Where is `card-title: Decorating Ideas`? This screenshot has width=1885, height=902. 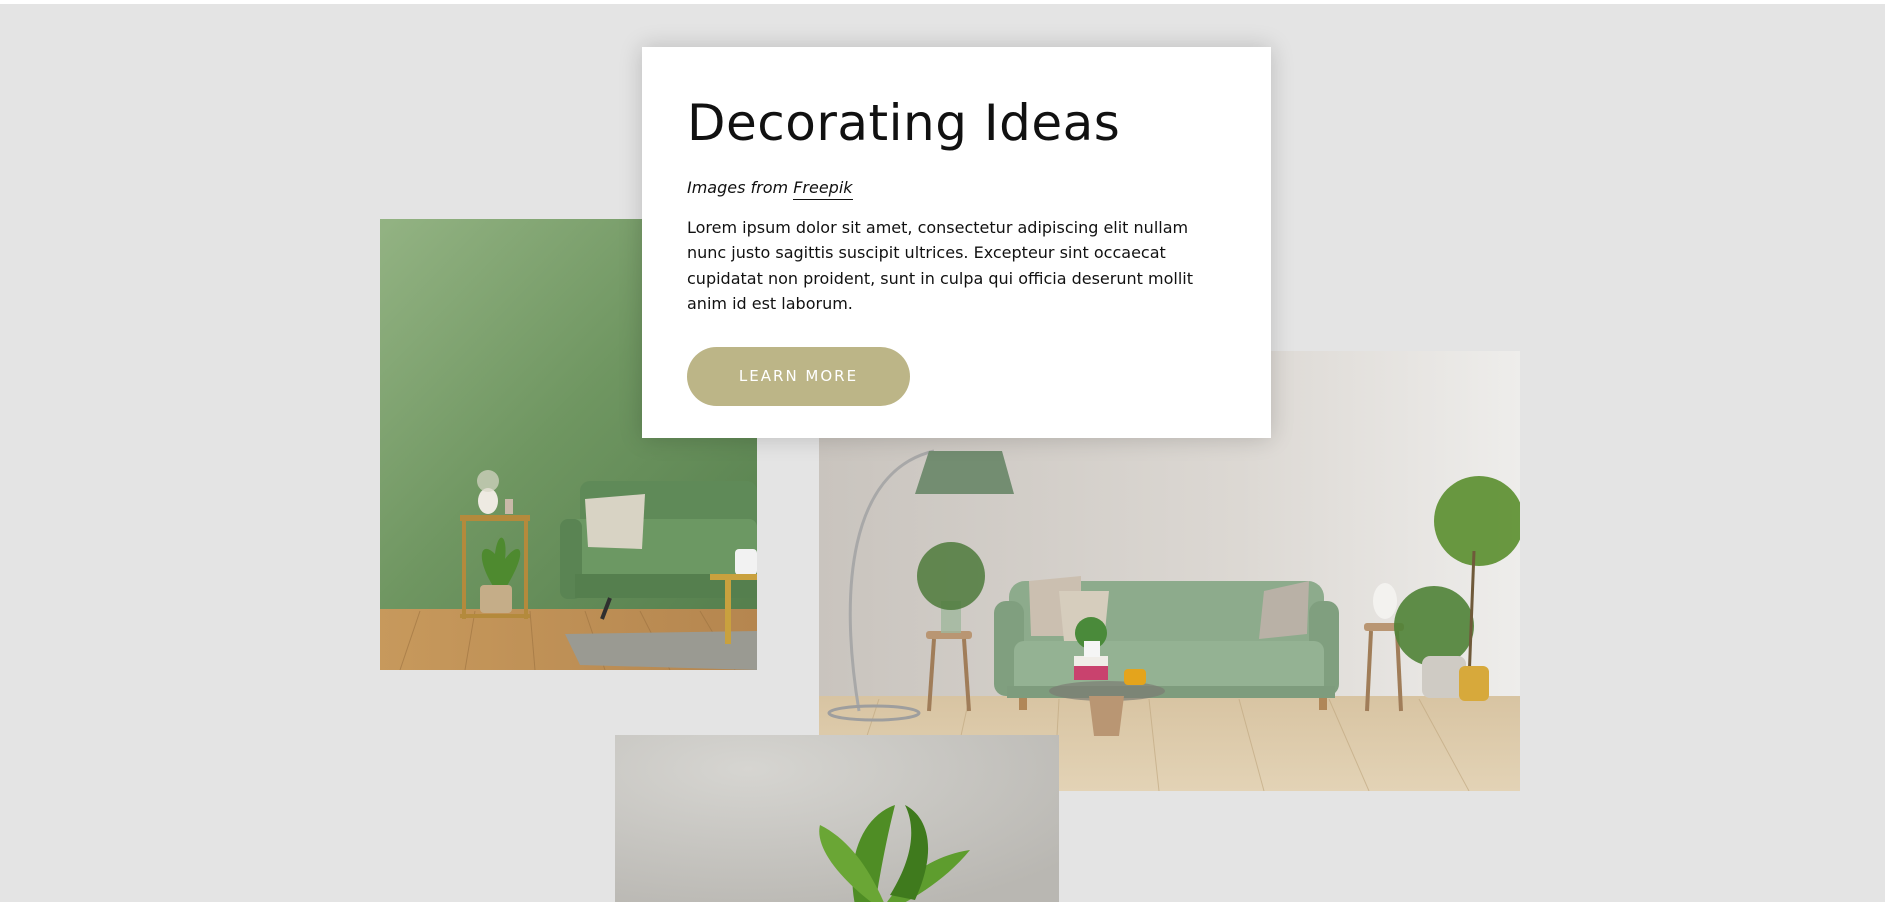 card-title: Decorating Ideas is located at coordinates (904, 123).